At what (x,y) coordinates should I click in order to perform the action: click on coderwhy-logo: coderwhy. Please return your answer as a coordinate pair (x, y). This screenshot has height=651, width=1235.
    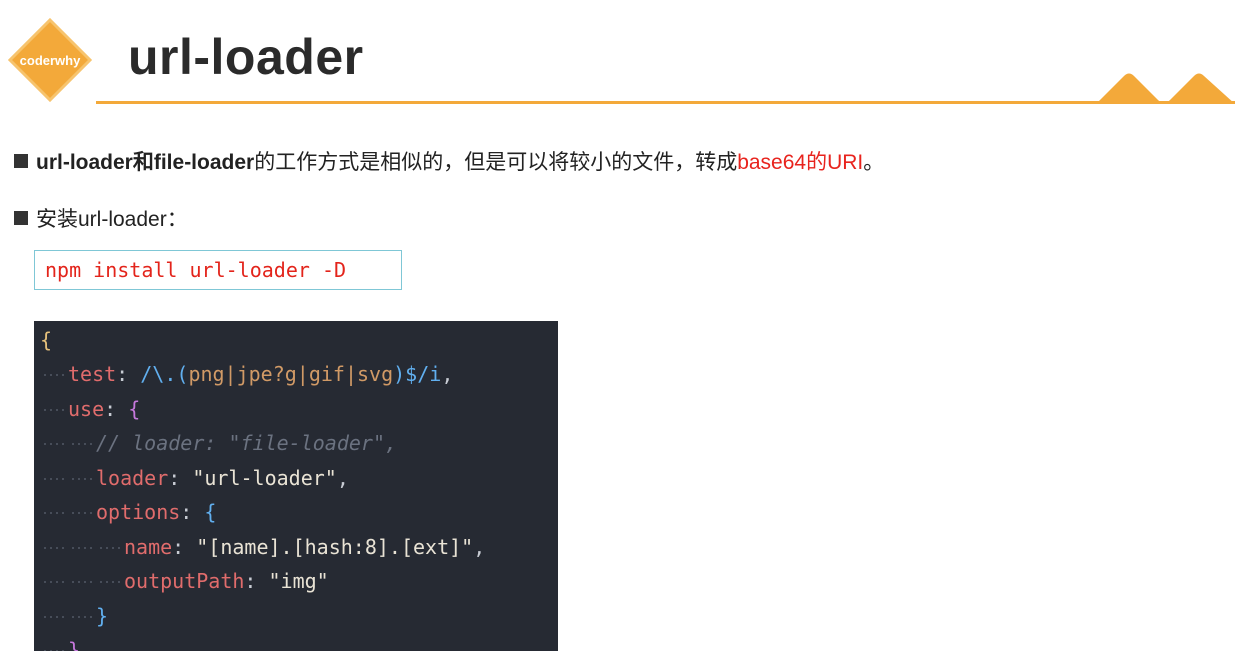
    Looking at the image, I should click on (50, 60).